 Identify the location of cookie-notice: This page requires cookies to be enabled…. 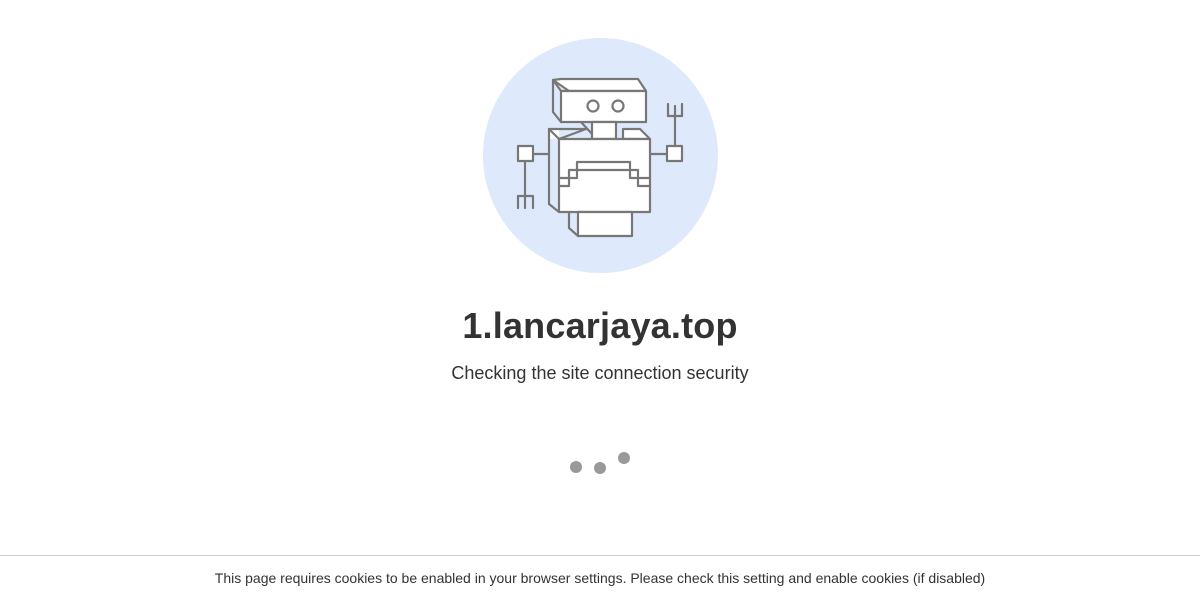
(600, 578).